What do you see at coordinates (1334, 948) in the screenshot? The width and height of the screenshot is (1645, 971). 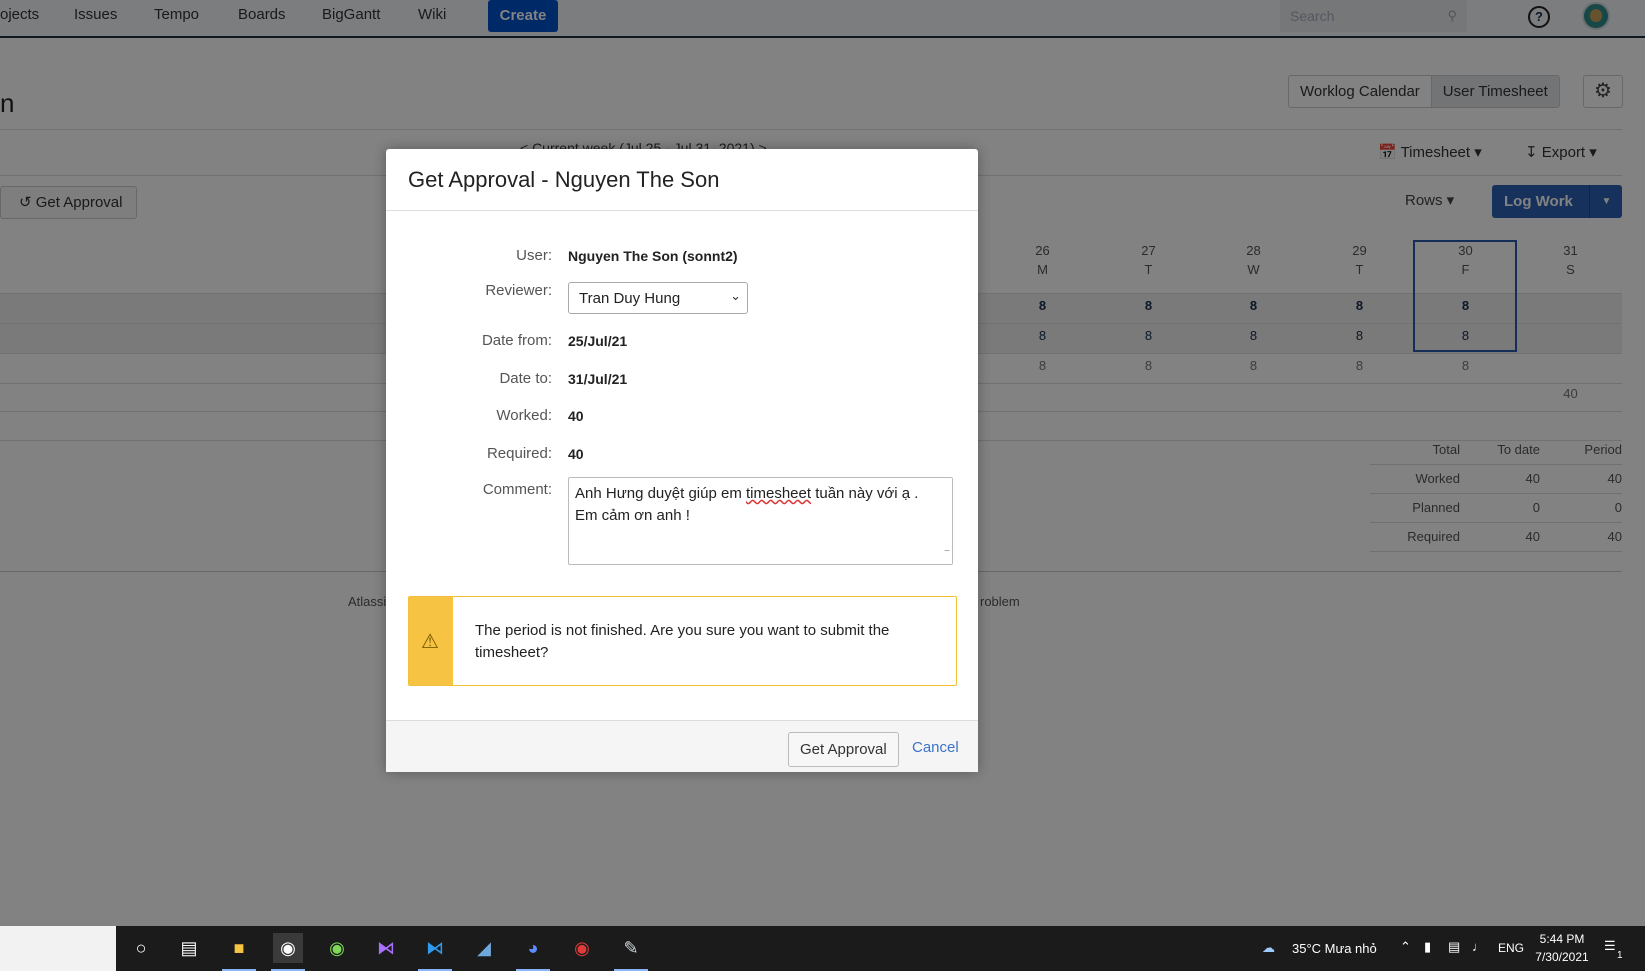 I see `weather-text: 35°C Mưa nhỏ` at bounding box center [1334, 948].